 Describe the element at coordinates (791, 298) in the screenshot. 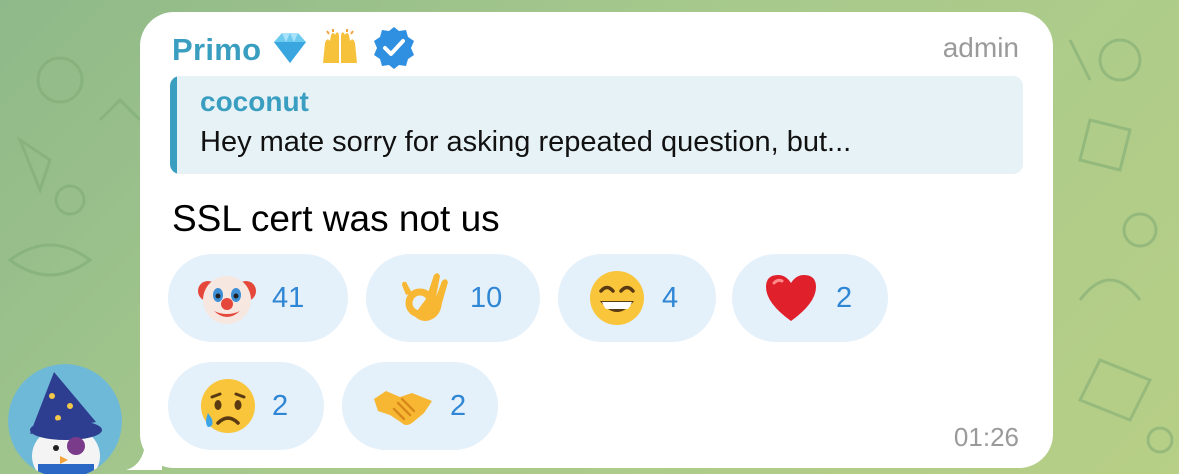

I see `red-heart-icon` at that location.